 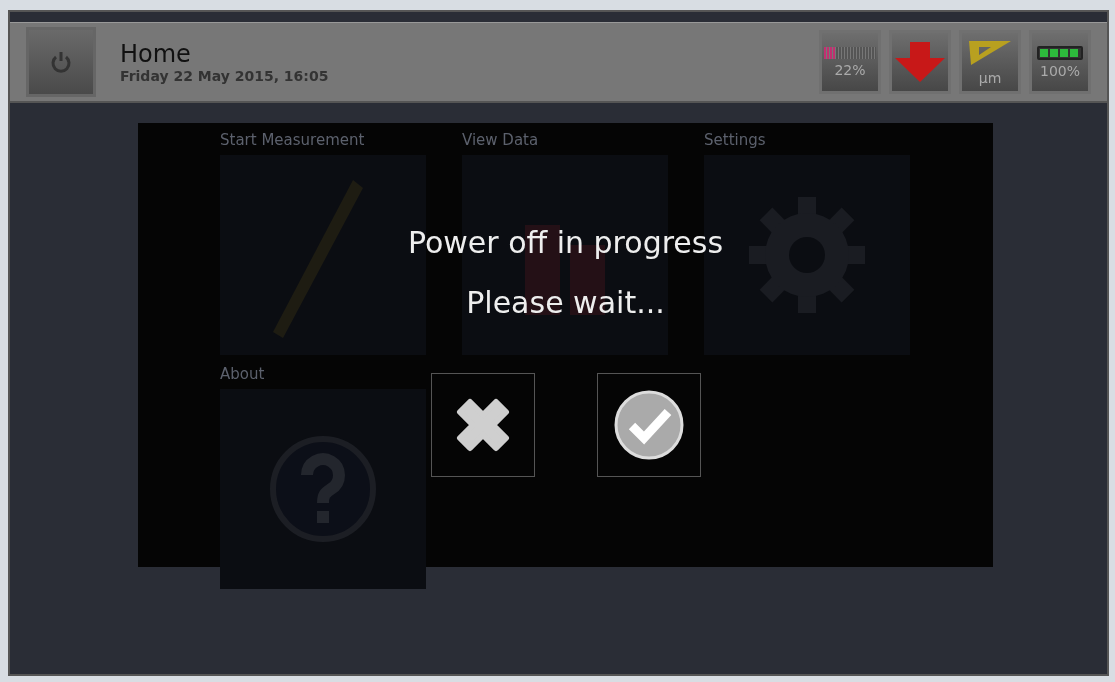 I want to click on power-button, so click(x=61, y=62).